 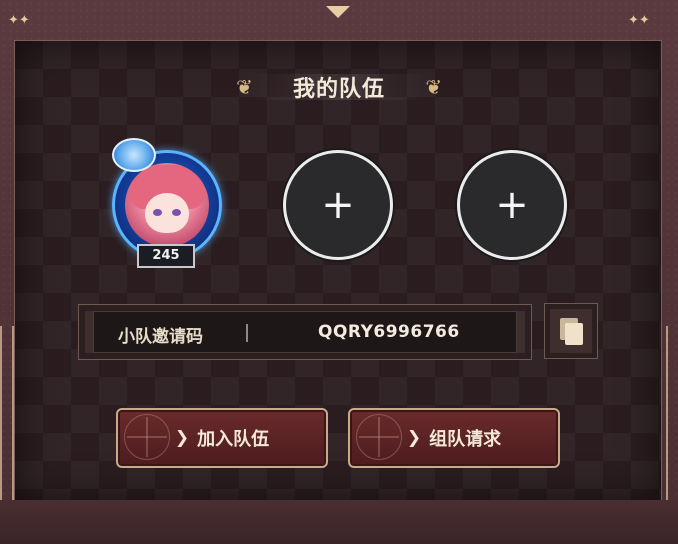 I want to click on divider, so click(x=247, y=333).